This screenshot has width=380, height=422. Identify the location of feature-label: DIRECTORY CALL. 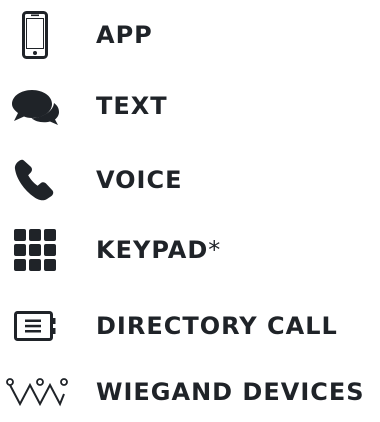
(217, 326).